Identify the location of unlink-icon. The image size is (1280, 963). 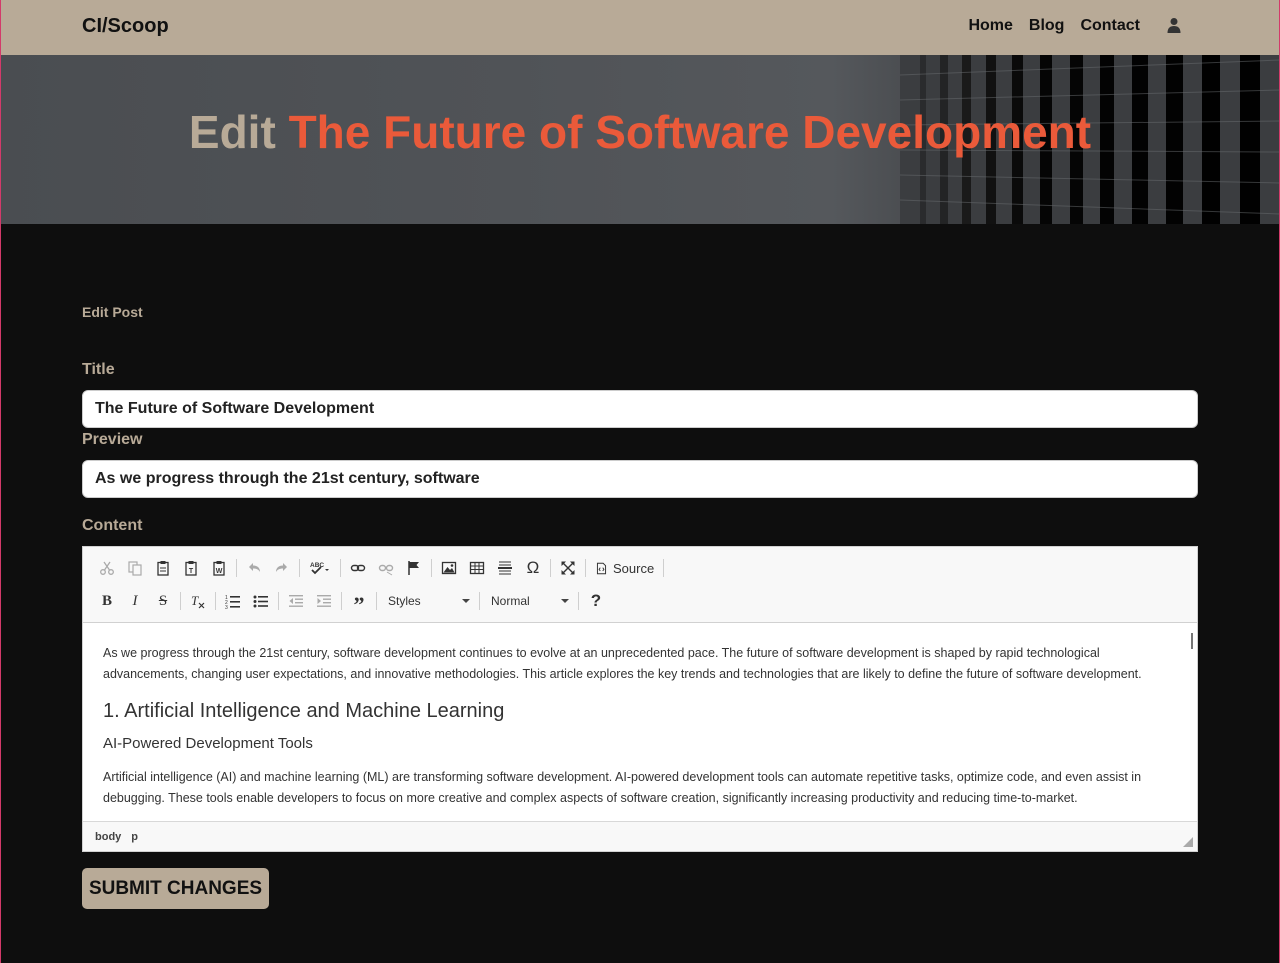
(386, 568).